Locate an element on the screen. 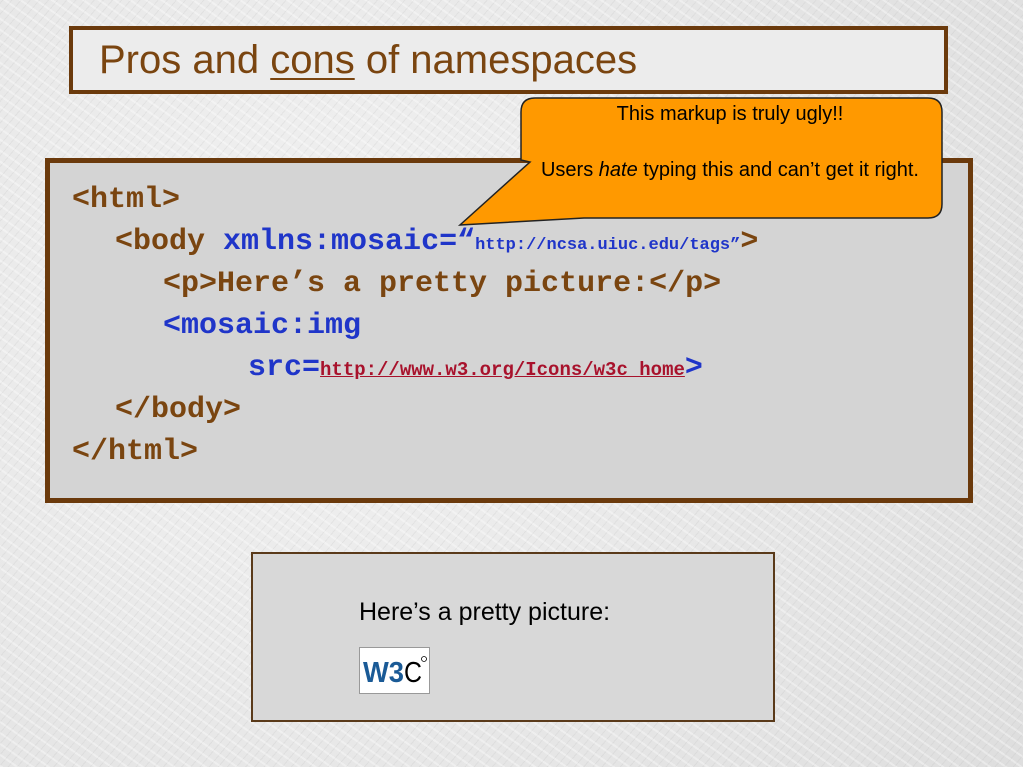 This screenshot has height=767, width=1023. svg-text: W3 is located at coordinates (383, 673).